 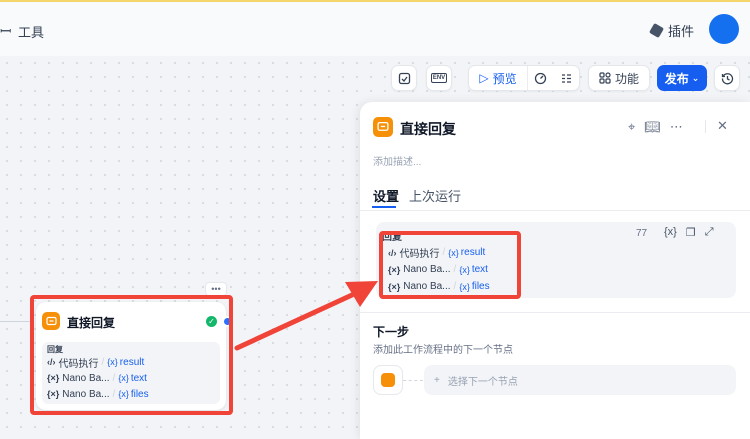 I want to click on highlight-box-node, so click(x=131, y=355).